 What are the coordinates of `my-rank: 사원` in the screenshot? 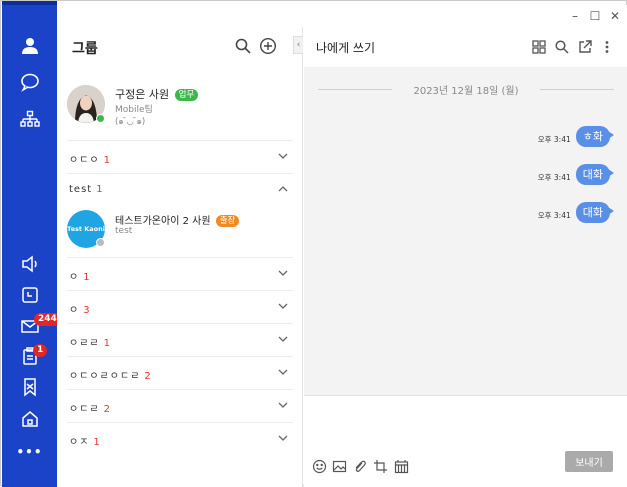 It's located at (159, 94).